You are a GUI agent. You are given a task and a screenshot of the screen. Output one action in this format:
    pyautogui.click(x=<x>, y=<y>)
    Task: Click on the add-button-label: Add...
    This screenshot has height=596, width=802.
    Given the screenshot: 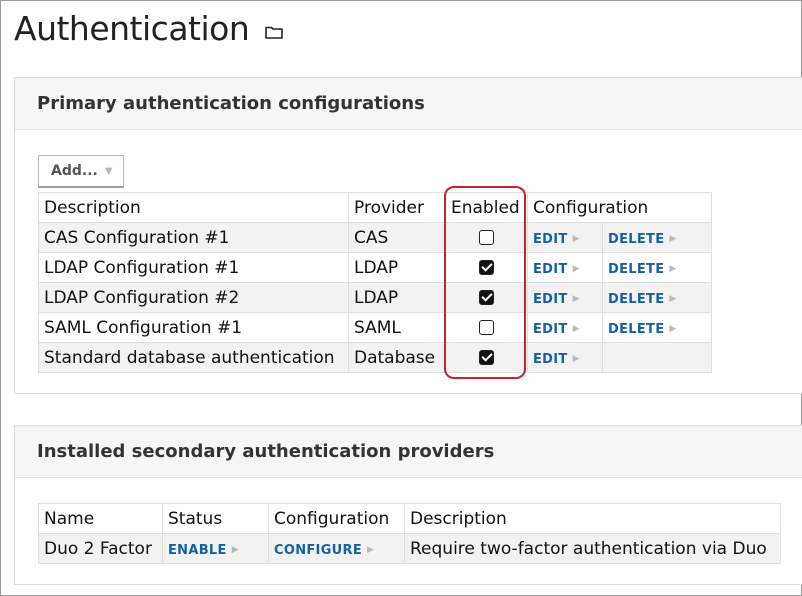 What is the action you would take?
    pyautogui.click(x=74, y=171)
    